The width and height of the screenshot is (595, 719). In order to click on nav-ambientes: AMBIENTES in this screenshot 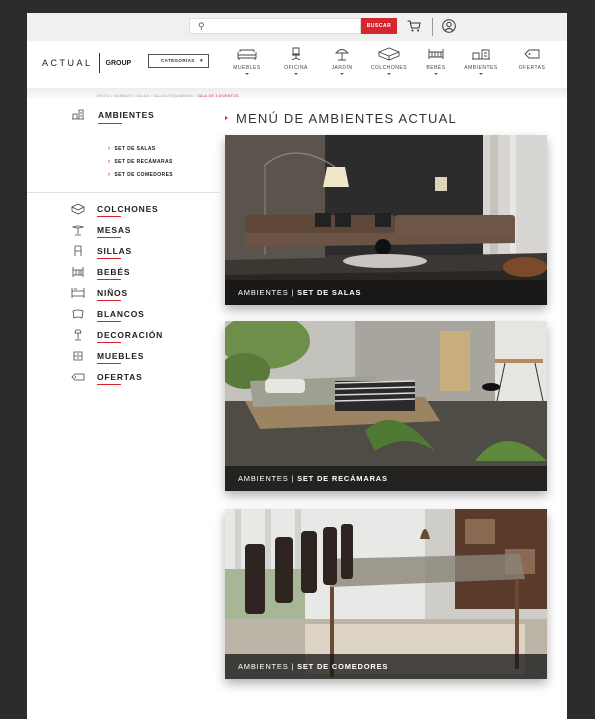, I will do `click(481, 61)`.